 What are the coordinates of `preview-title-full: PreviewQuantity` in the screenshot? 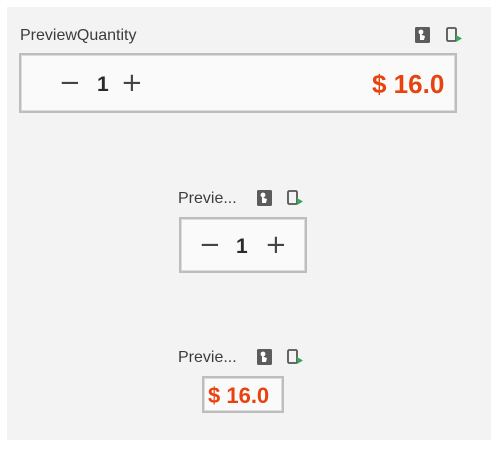 It's located at (78, 35).